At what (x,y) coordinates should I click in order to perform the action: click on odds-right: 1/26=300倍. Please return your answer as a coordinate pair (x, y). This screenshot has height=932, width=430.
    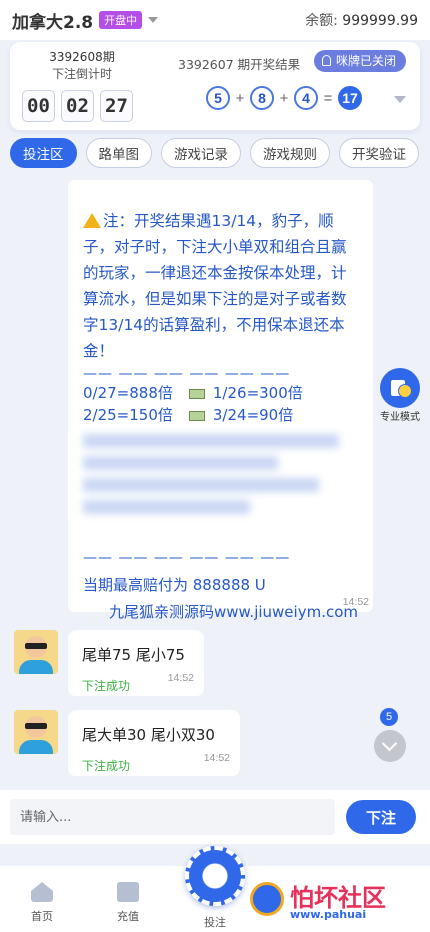
    Looking at the image, I should click on (257, 393).